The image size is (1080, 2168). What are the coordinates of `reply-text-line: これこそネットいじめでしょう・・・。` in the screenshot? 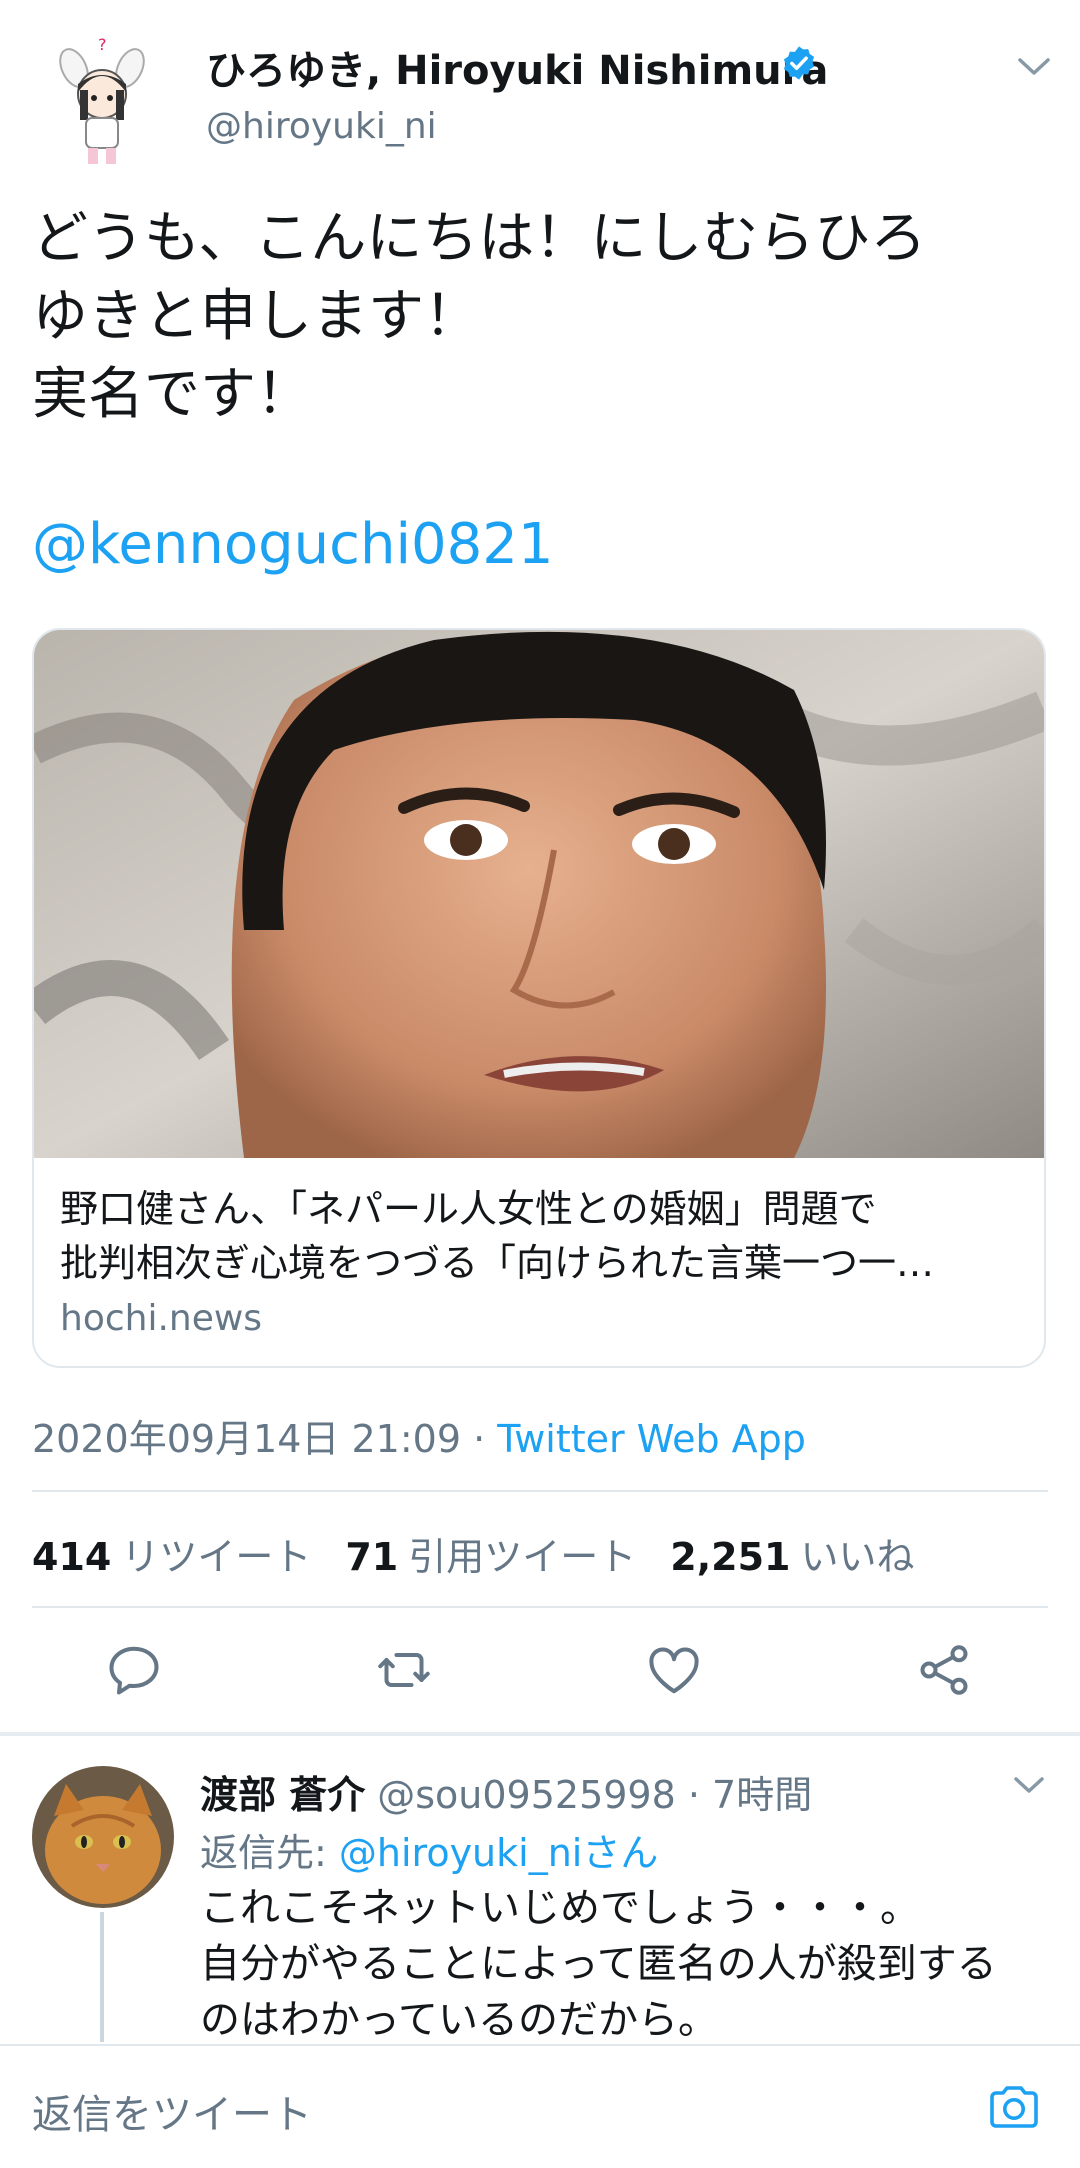 It's located at (560, 1908).